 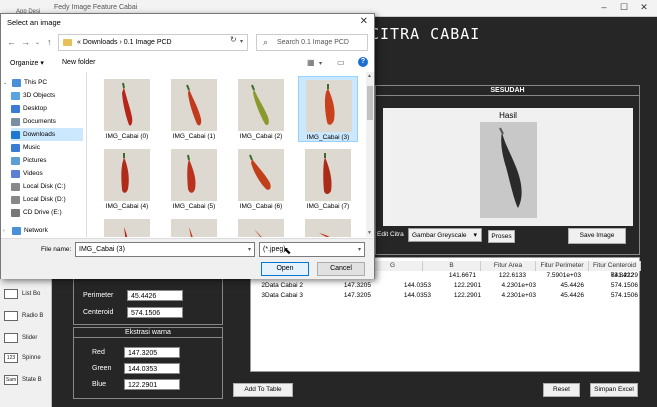 I want to click on nav-item-3d-objects: 3D Objects, so click(x=33, y=95).